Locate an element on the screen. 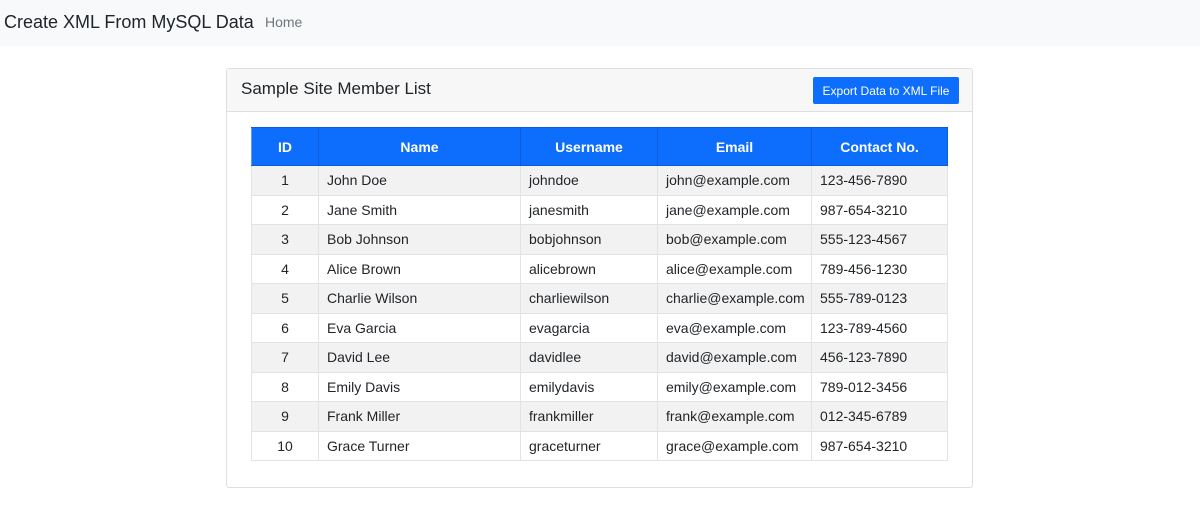 The image size is (1200, 513). cell-id: 3 is located at coordinates (285, 239).